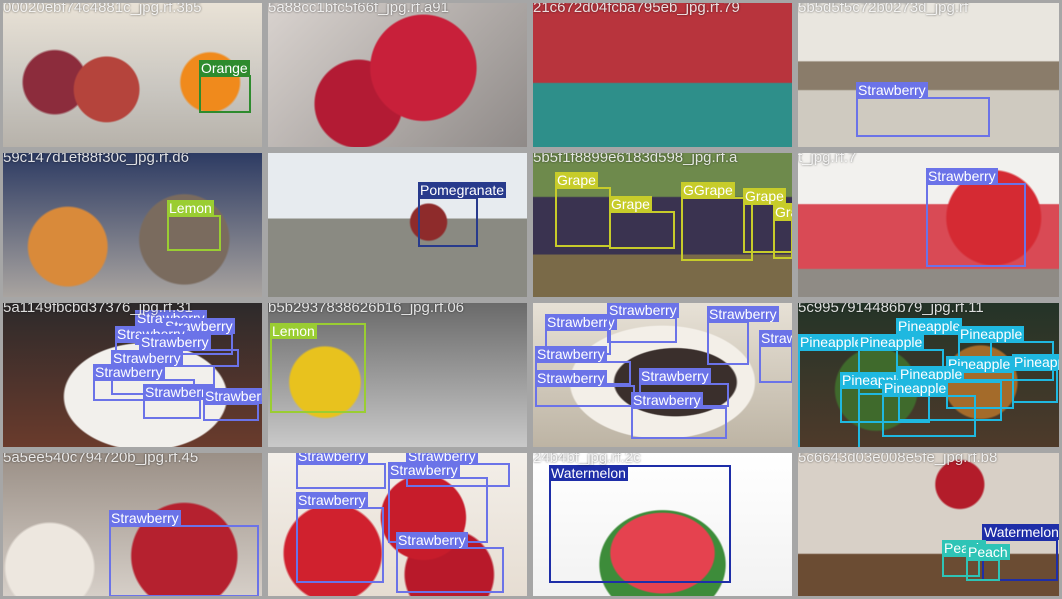 The height and width of the screenshot is (599, 1062). I want to click on tile-10: b5b2937838626b16_jpg.rf.06 Lemon, so click(397, 375).